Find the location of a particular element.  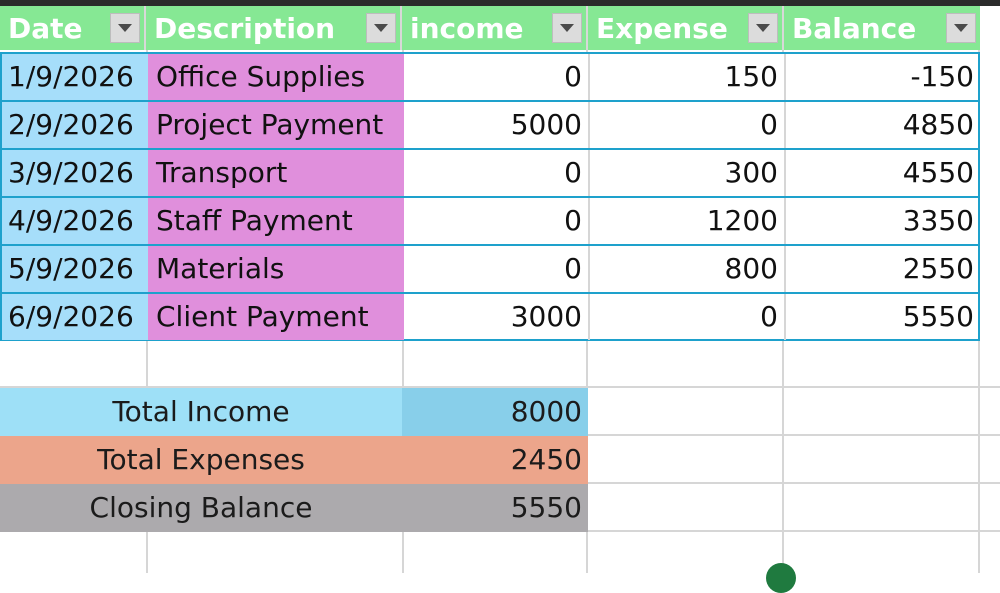

header-date: Date is located at coordinates (73, 28).